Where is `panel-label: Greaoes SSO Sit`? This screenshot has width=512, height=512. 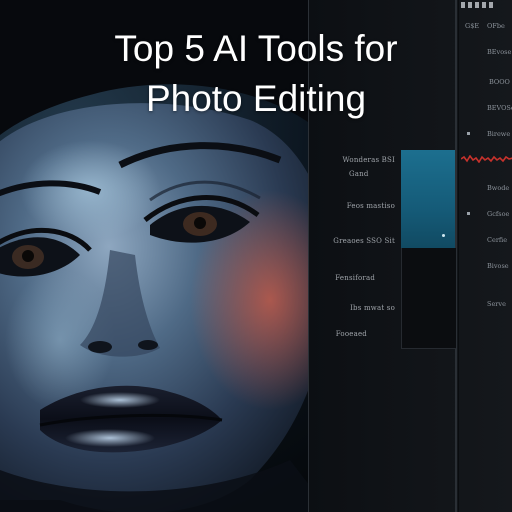 panel-label: Greaoes SSO Sit is located at coordinates (364, 241).